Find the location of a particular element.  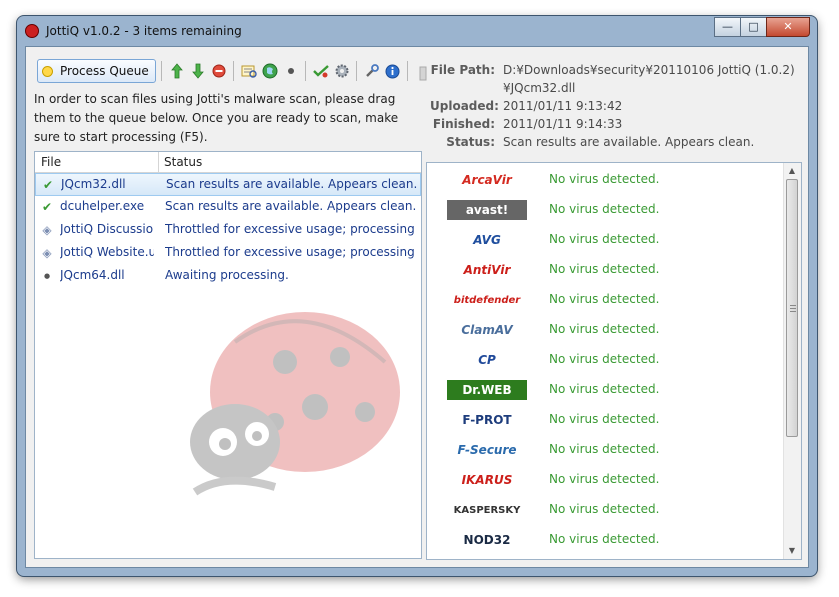

scanner-row: AntiVir No virus detected. is located at coordinates (605, 270).